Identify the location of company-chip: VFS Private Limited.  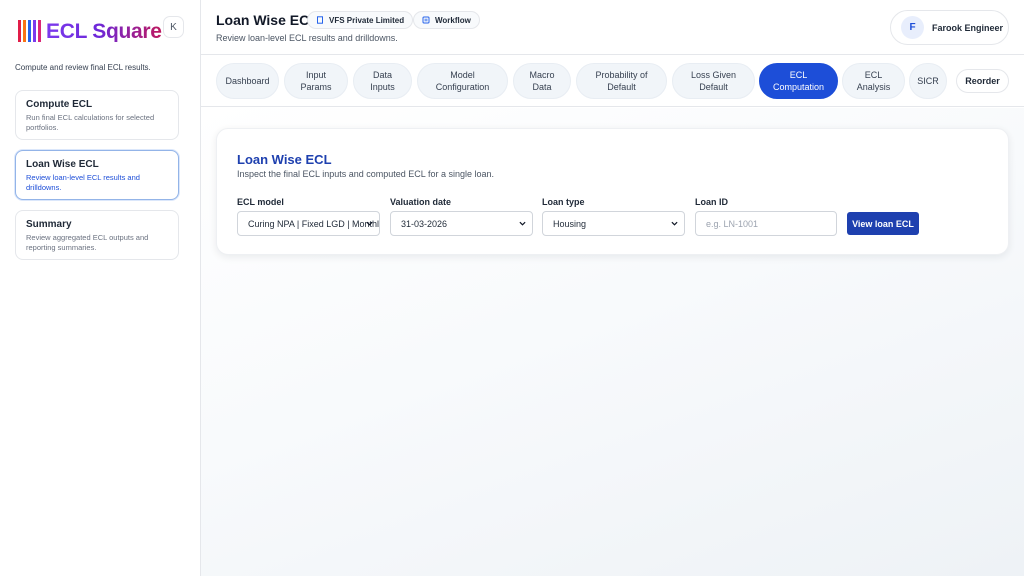
(360, 20).